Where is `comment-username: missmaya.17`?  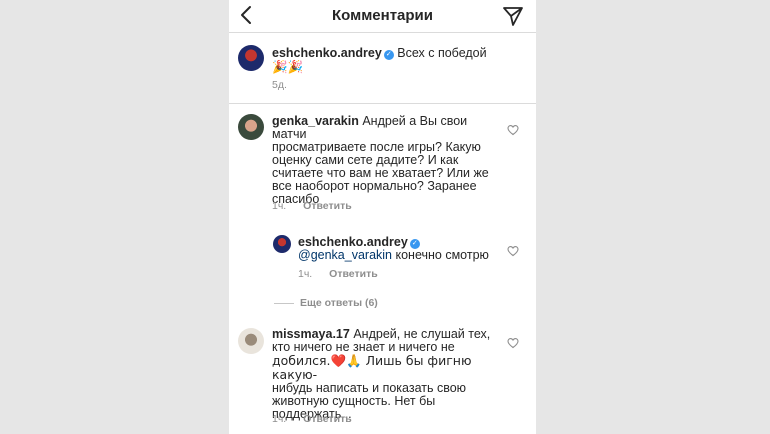 comment-username: missmaya.17 is located at coordinates (311, 334).